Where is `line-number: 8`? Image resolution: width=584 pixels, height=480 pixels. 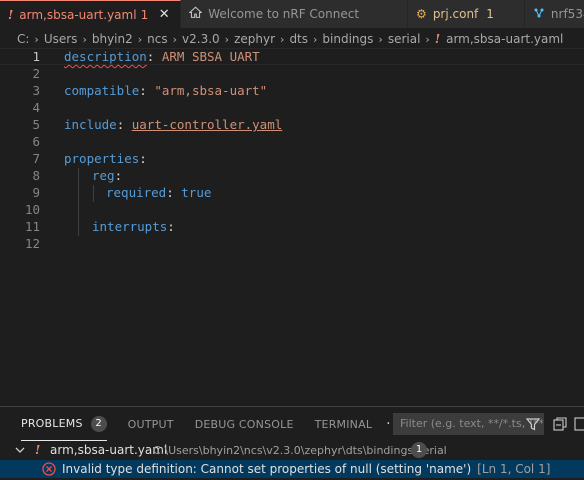
line-number: 8 is located at coordinates (36, 175).